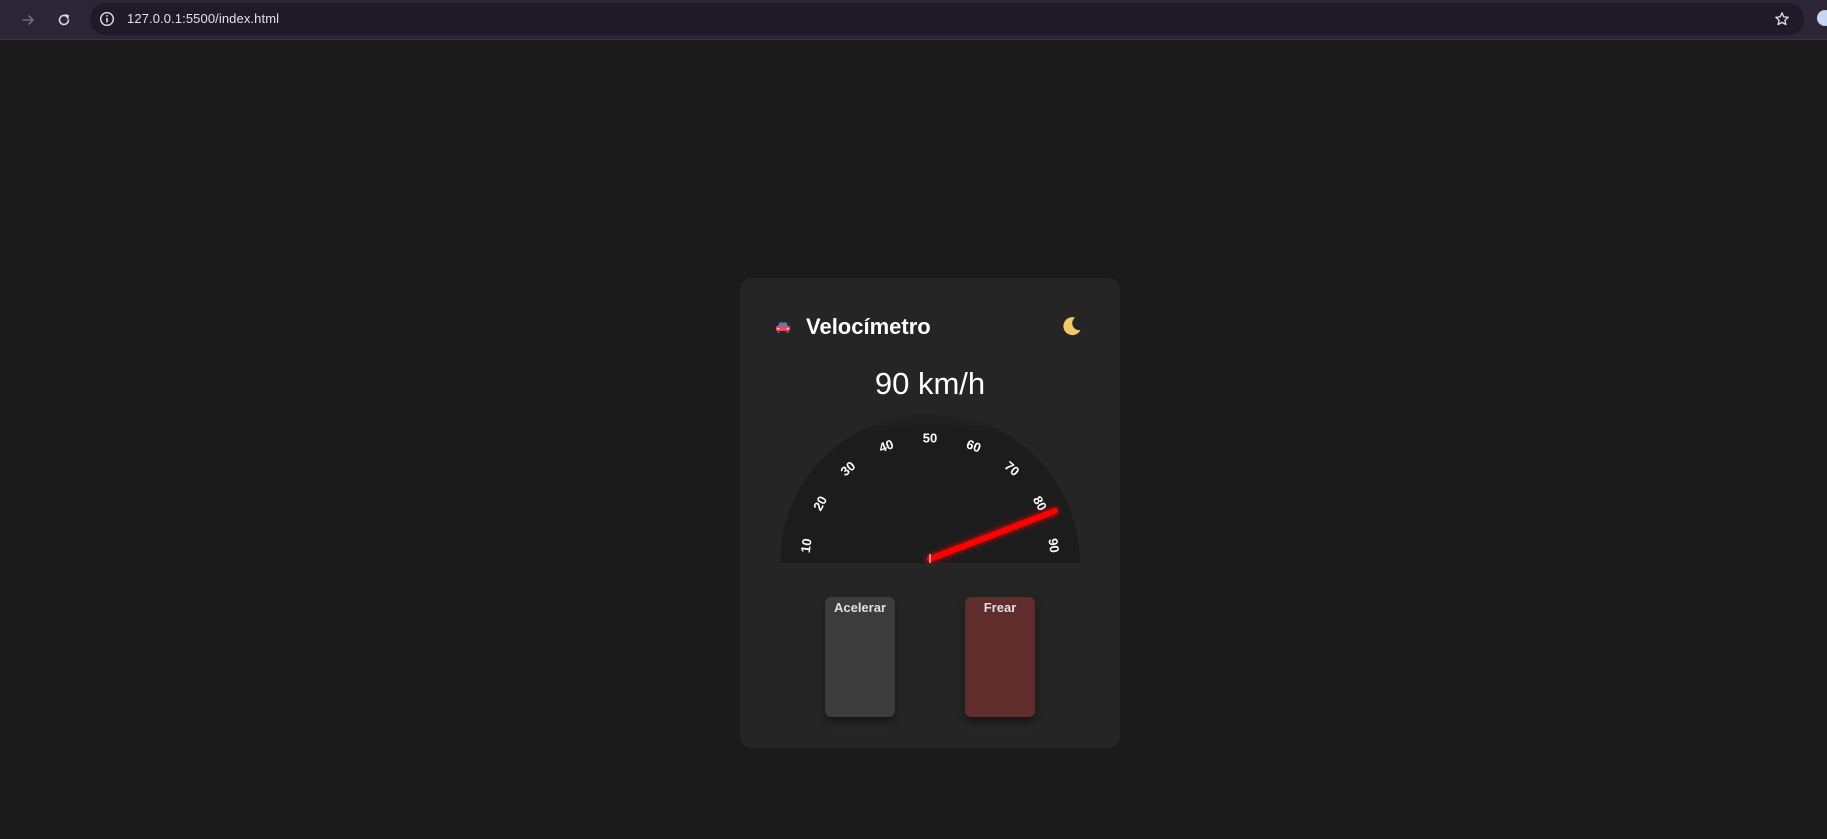  What do you see at coordinates (1822, 18) in the screenshot?
I see `profile-avatar` at bounding box center [1822, 18].